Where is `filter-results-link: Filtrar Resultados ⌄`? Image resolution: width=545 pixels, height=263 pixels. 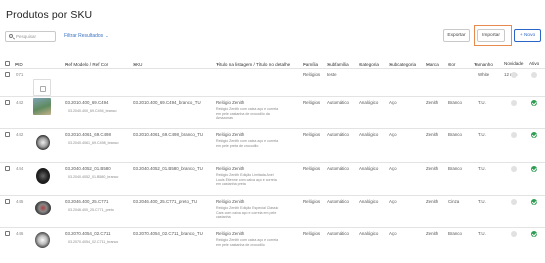
filter-results-link: Filtrar Resultados ⌄ is located at coordinates (86, 36).